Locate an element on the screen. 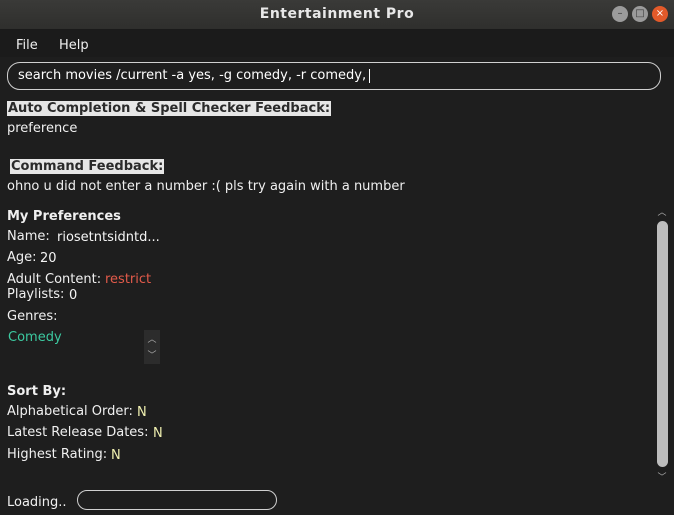  scroll-thumb is located at coordinates (662, 344).